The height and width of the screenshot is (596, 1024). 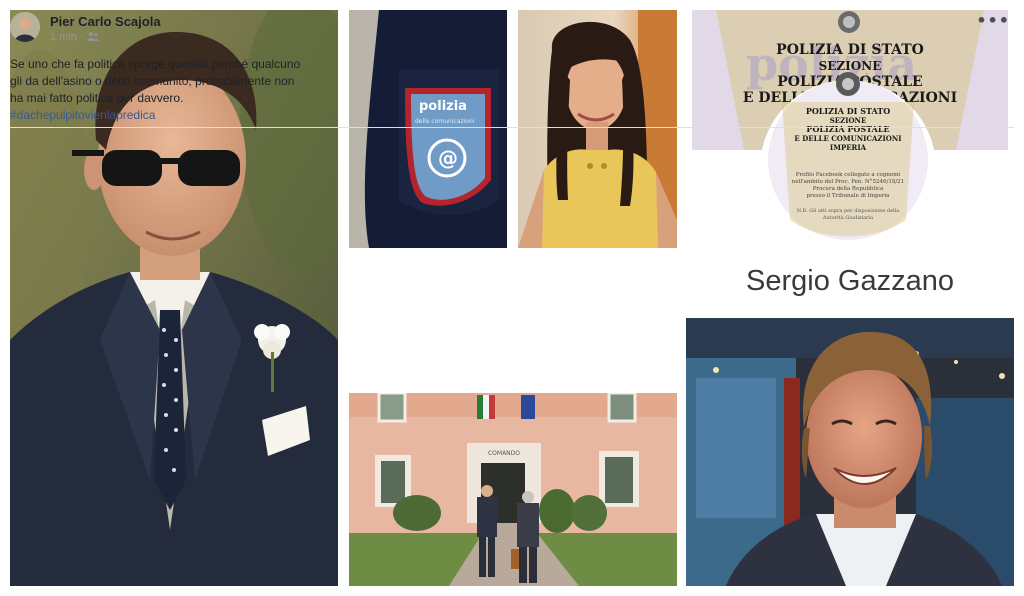 I want to click on building-sign: COMANDO, so click(x=504, y=453).